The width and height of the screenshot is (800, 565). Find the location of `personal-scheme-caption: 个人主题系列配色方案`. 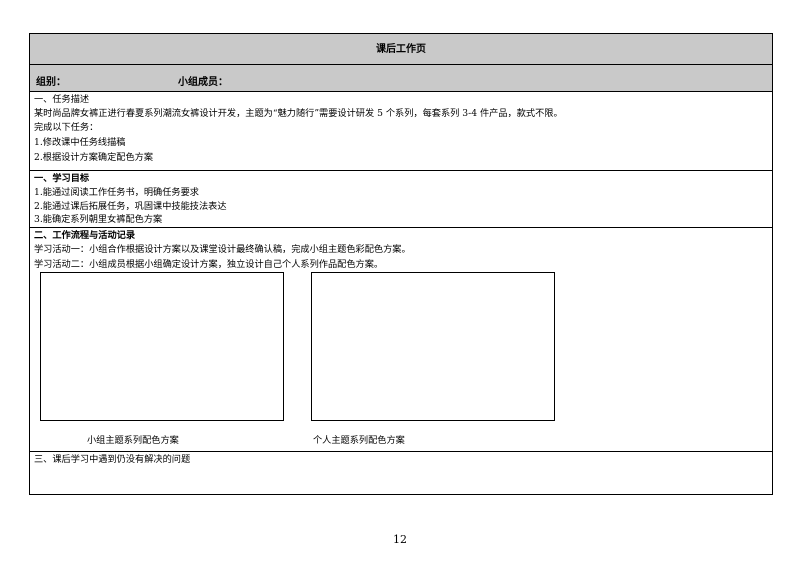

personal-scheme-caption: 个人主题系列配色方案 is located at coordinates (359, 440).